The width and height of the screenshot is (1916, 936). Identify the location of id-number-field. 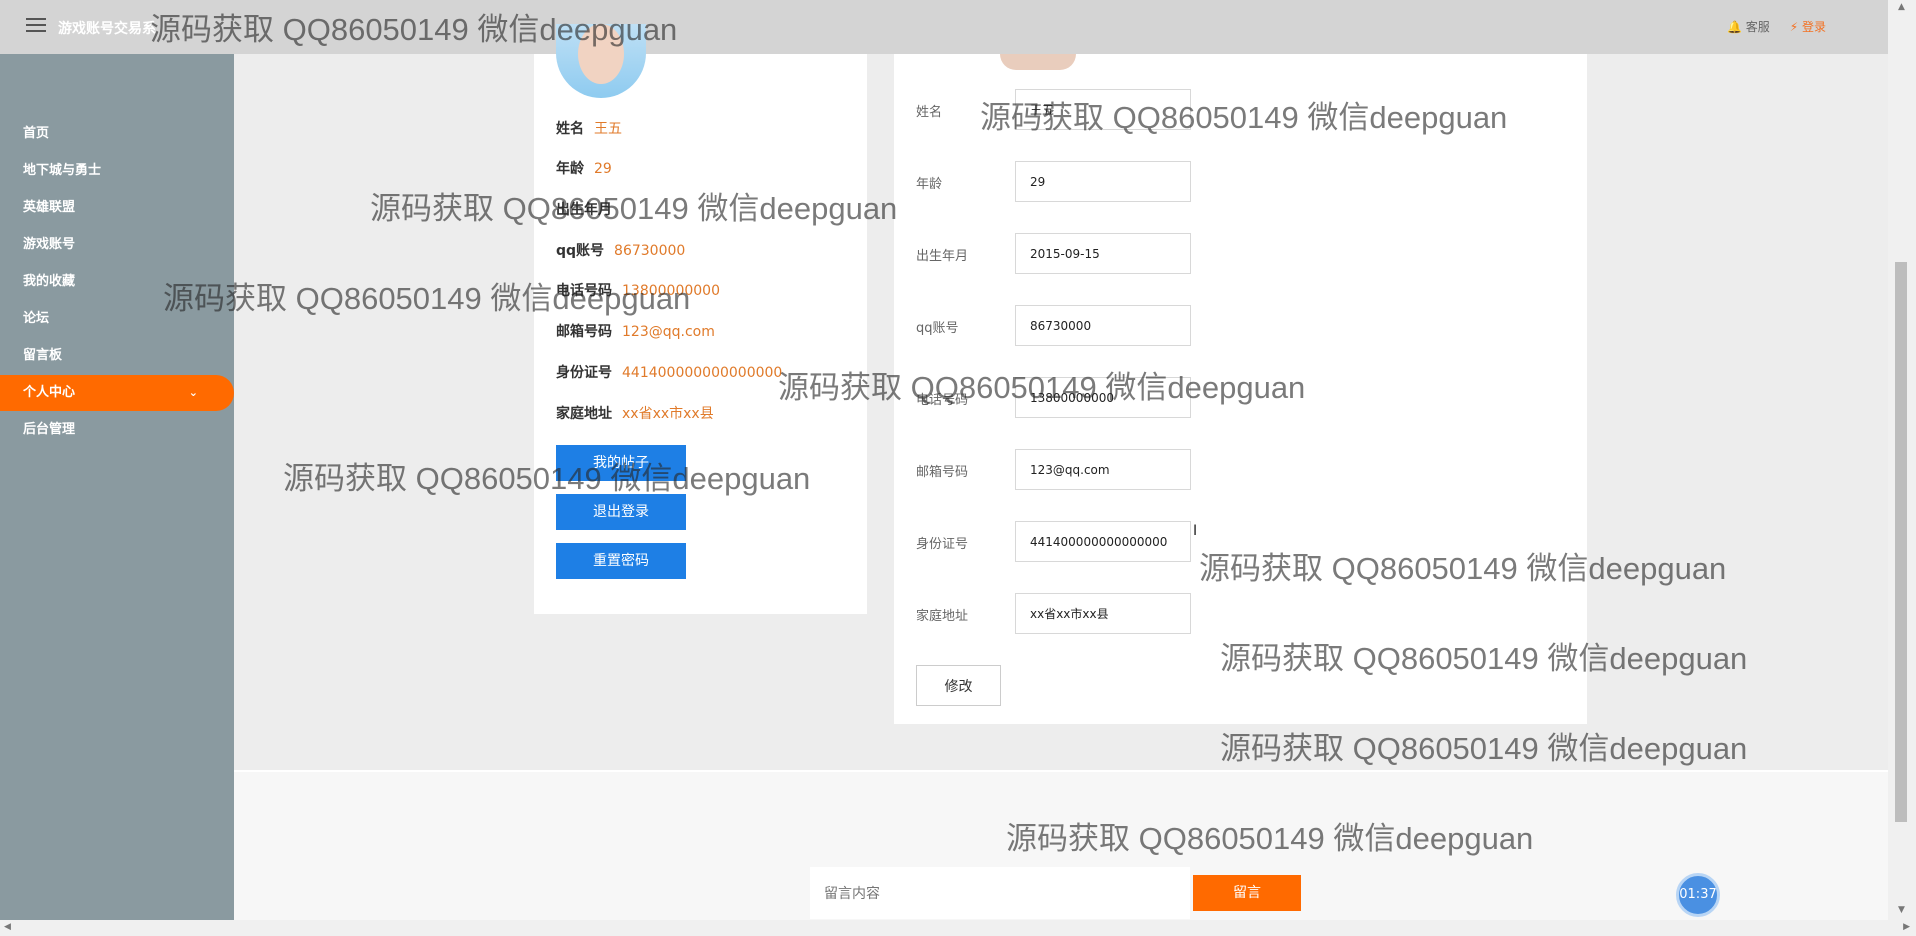
(1103, 541).